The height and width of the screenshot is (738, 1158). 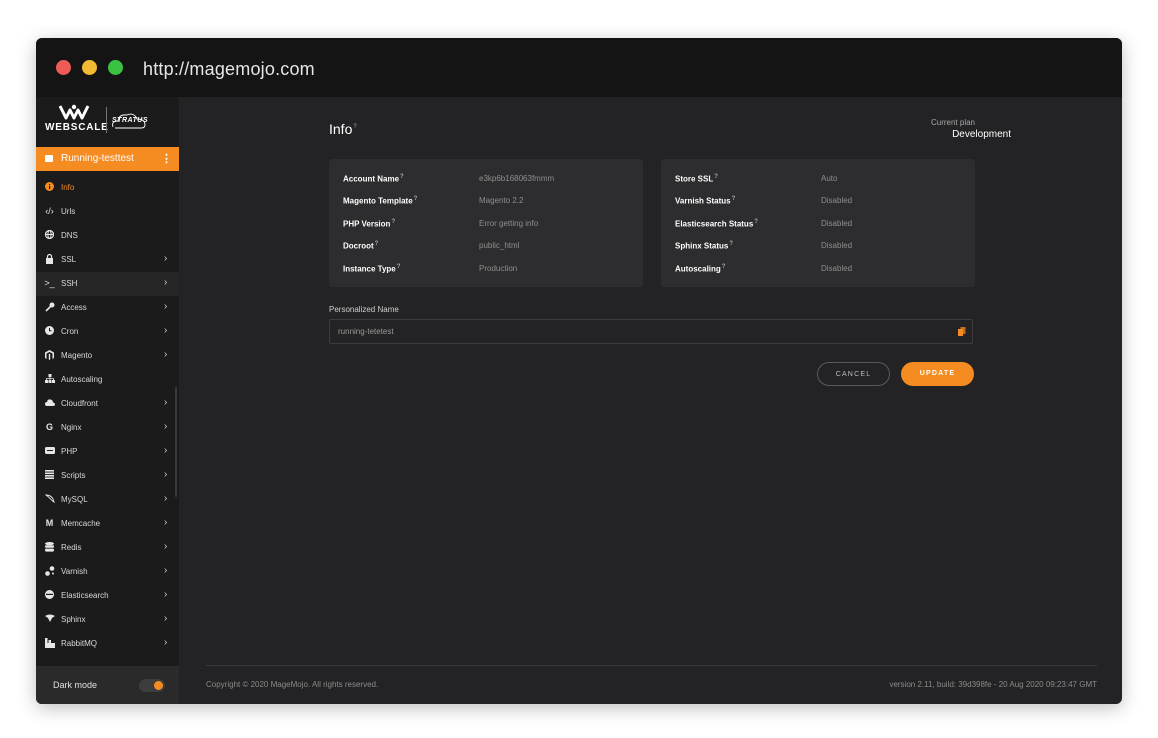 What do you see at coordinates (73, 619) in the screenshot?
I see `sidebar-item-label: Sphinx` at bounding box center [73, 619].